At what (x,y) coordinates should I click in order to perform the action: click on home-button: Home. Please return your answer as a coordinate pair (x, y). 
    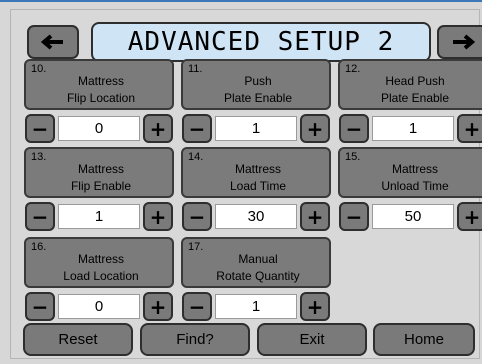
    Looking at the image, I should click on (424, 339).